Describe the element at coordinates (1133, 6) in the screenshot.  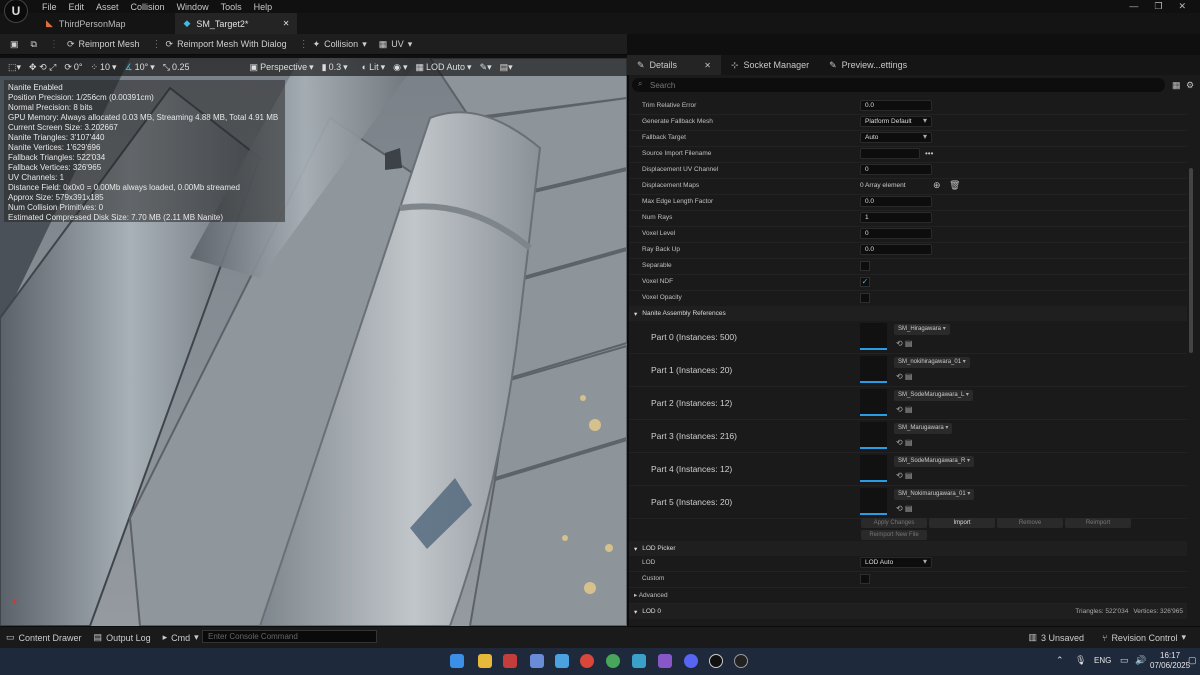
I see `minimize-icon: —` at that location.